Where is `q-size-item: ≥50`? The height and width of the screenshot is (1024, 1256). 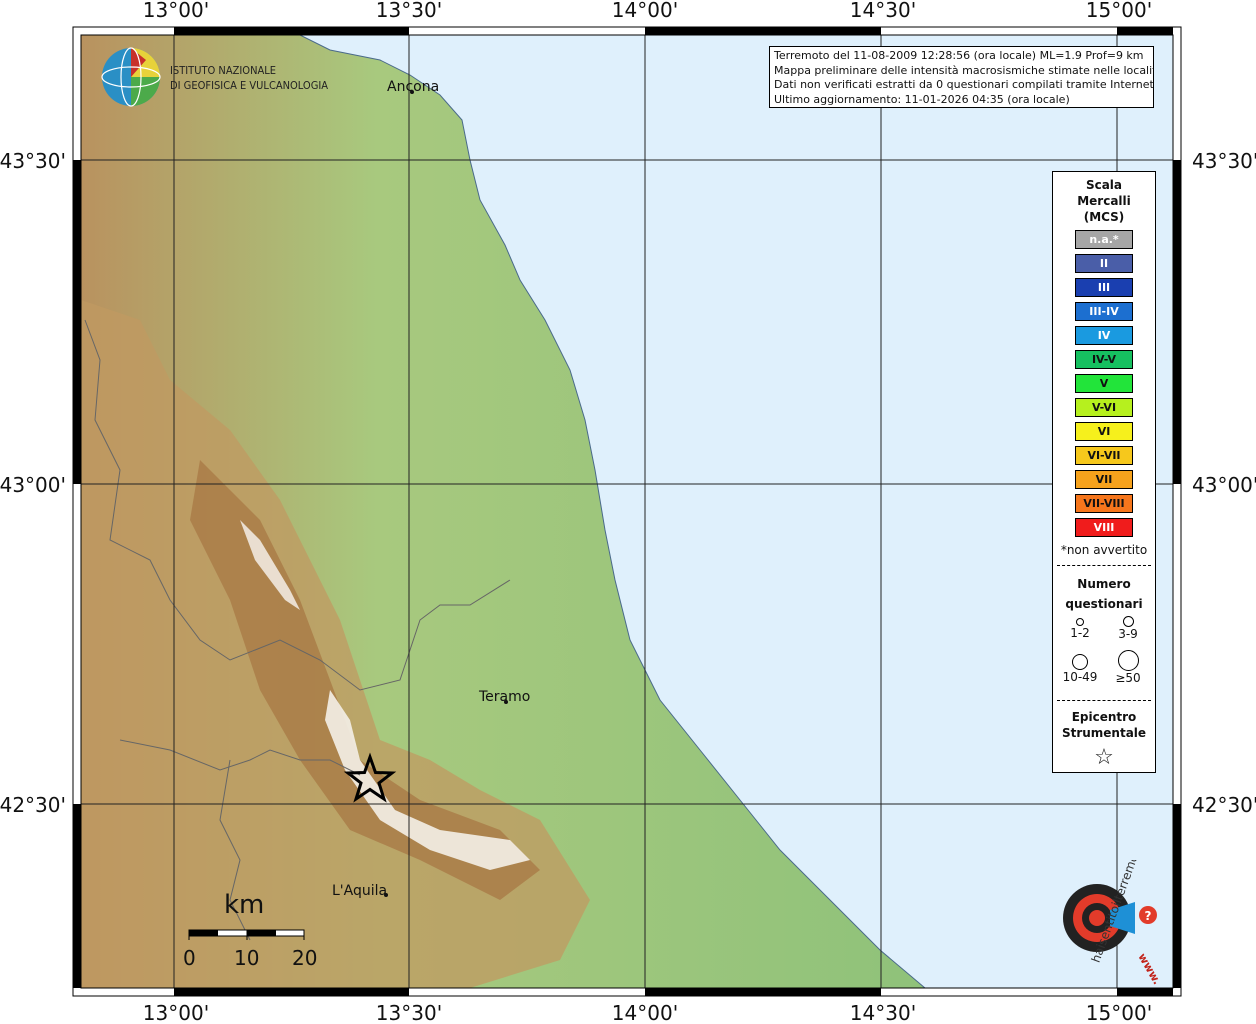 q-size-item: ≥50 is located at coordinates (1128, 667).